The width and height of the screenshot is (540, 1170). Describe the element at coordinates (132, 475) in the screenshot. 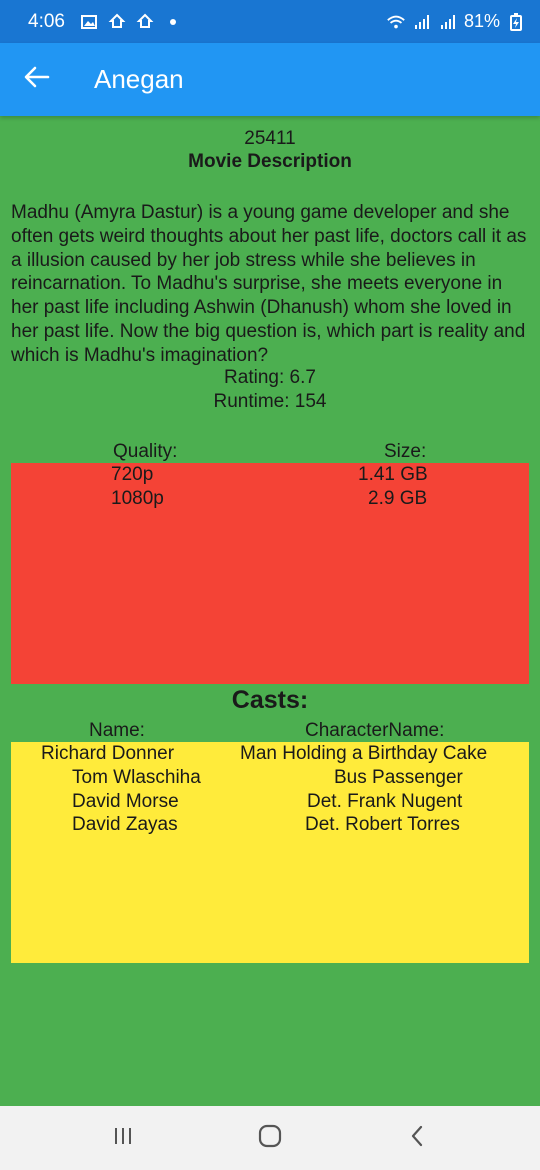

I see `torrent-quality: 720p` at that location.